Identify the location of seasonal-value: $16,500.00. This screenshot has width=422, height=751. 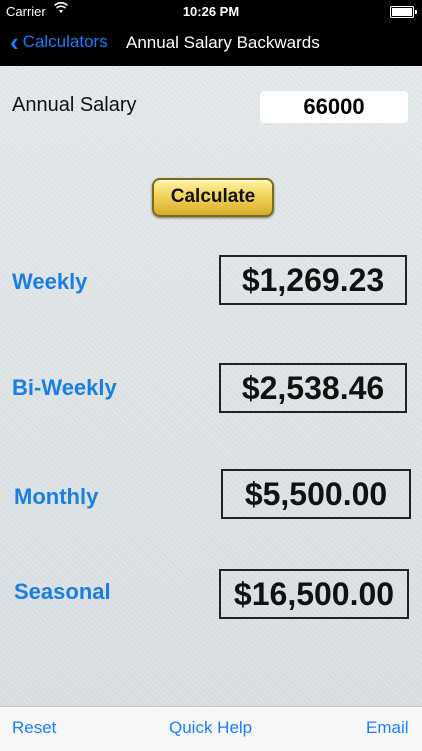
(314, 594).